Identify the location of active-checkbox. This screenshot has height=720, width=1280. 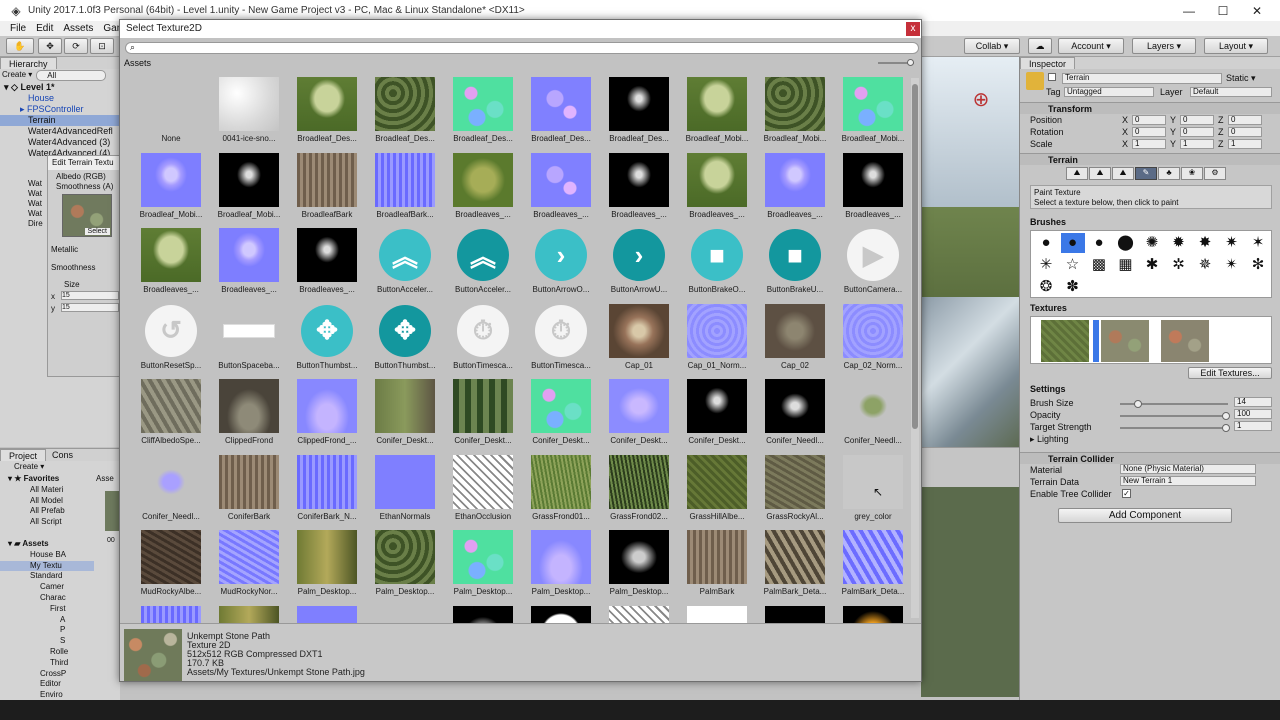
(1052, 77).